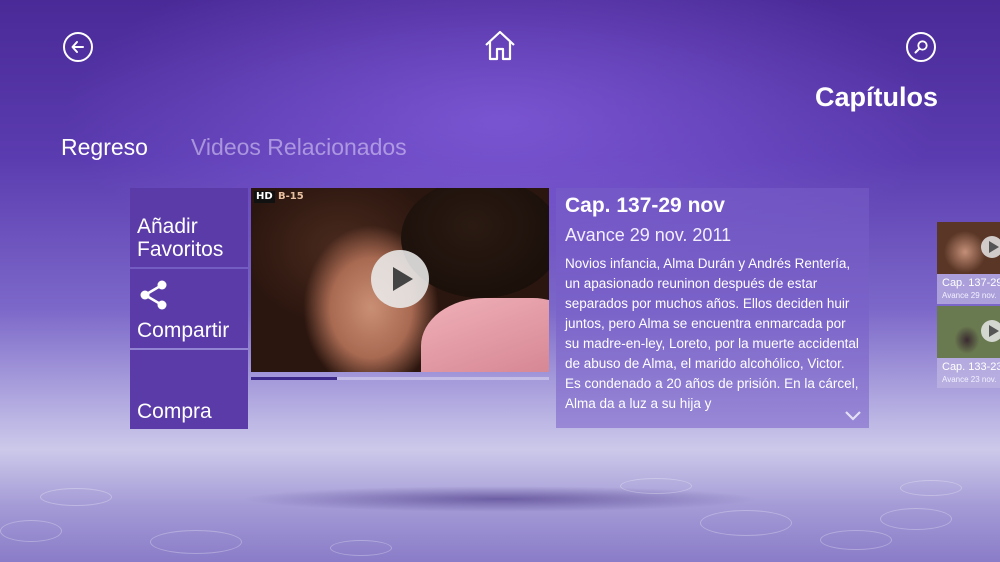 This screenshot has height=562, width=1000. I want to click on related-video-date: Avance 29 nov., so click(969, 295).